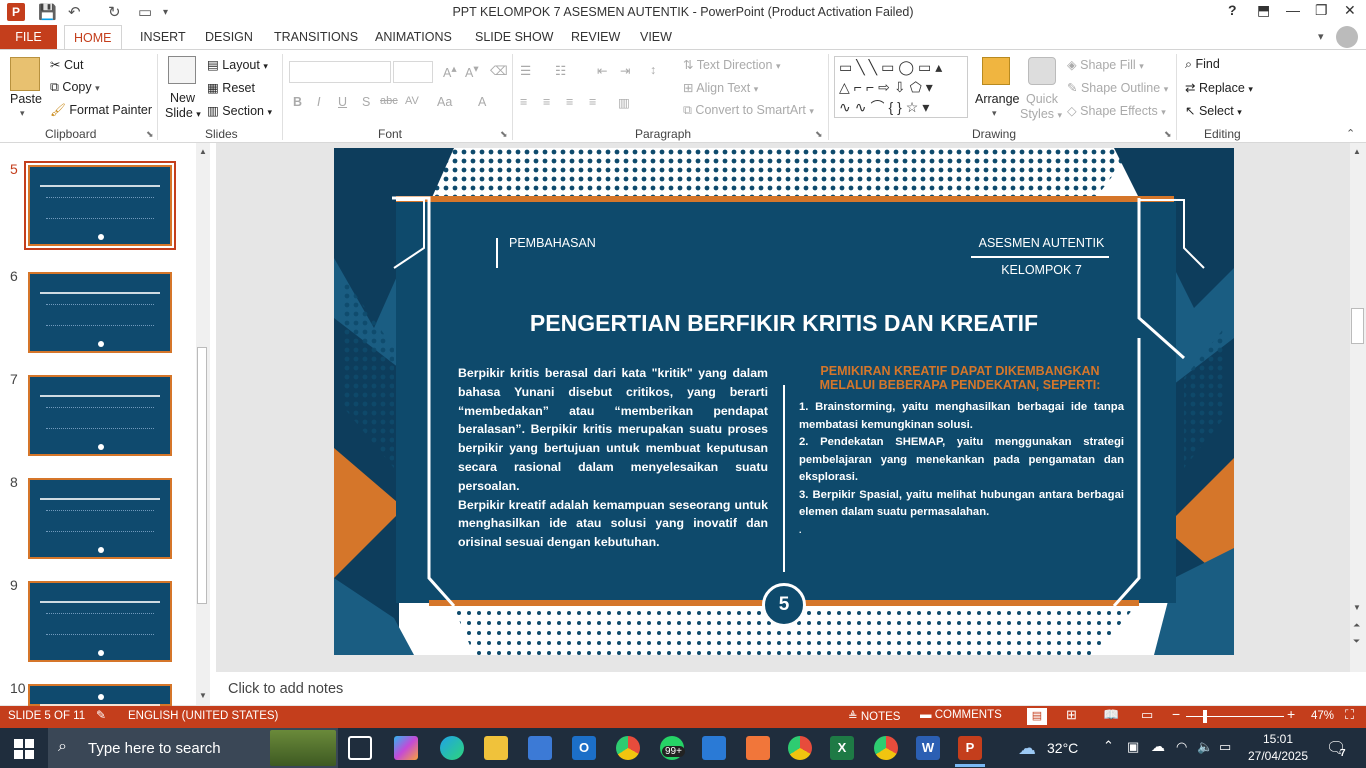 This screenshot has width=1366, height=768. What do you see at coordinates (842, 748) in the screenshot?
I see `excel-icon: X` at bounding box center [842, 748].